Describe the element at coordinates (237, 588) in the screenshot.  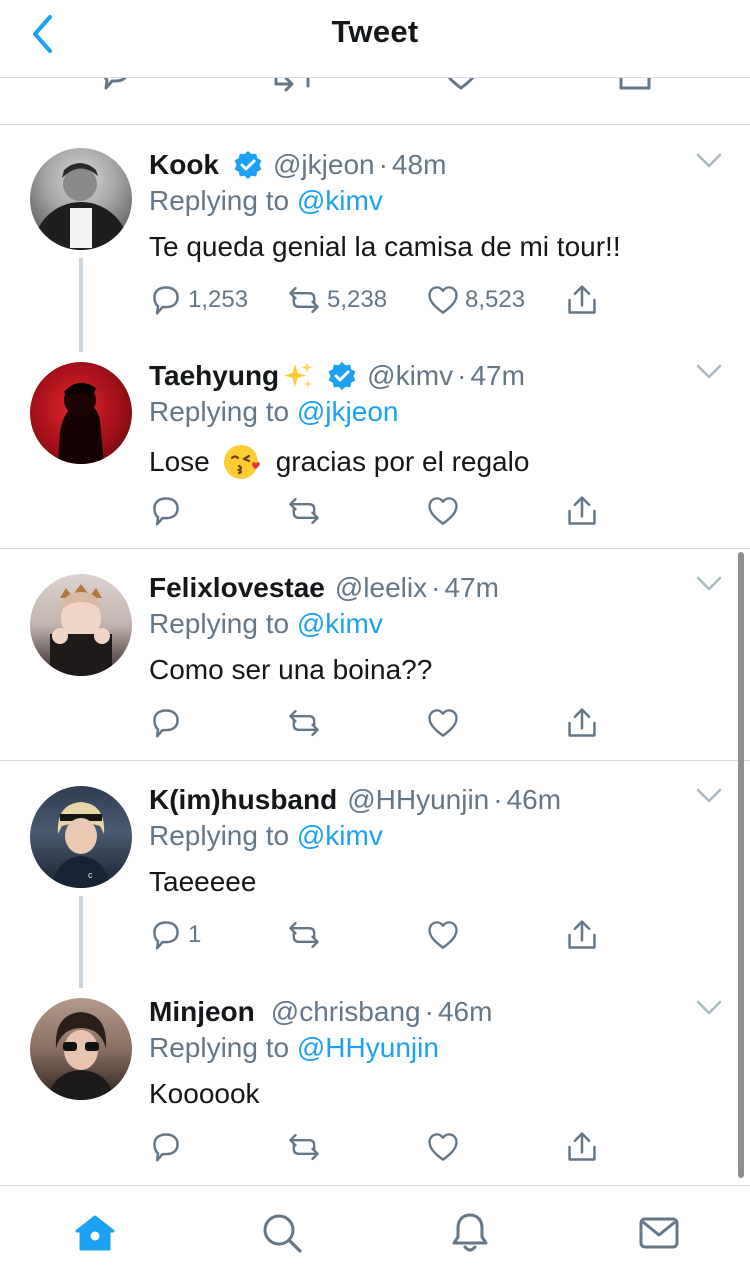
I see `user-name: Felixlovestae` at that location.